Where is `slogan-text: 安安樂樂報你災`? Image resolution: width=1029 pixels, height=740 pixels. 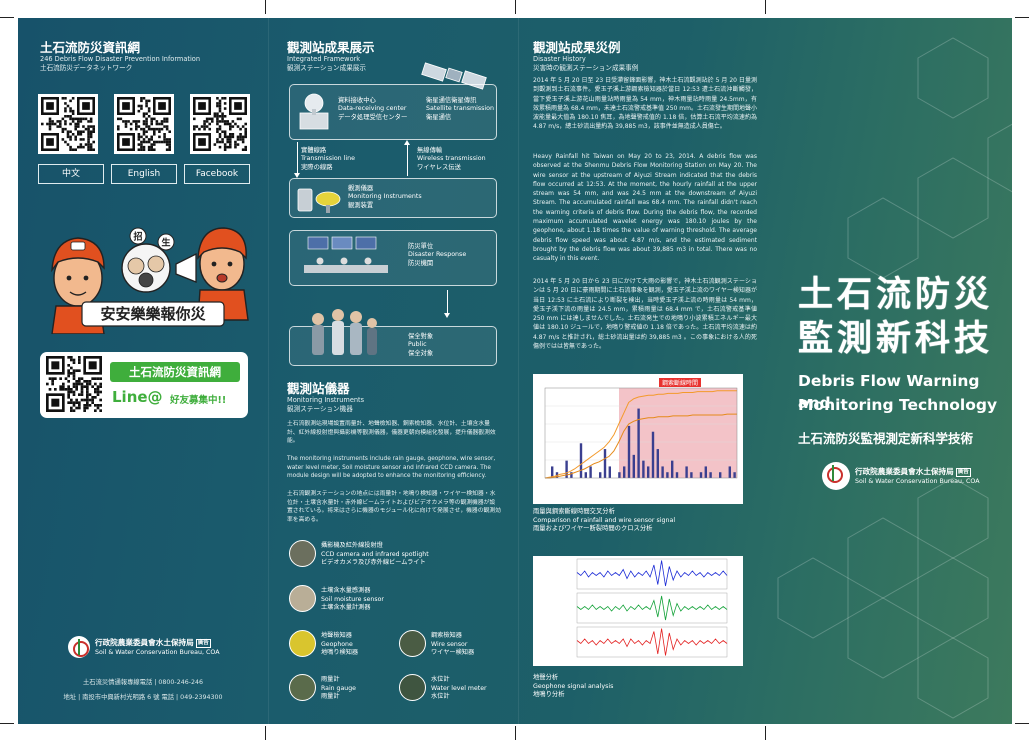 slogan-text: 安安樂樂報你災 is located at coordinates (153, 314).